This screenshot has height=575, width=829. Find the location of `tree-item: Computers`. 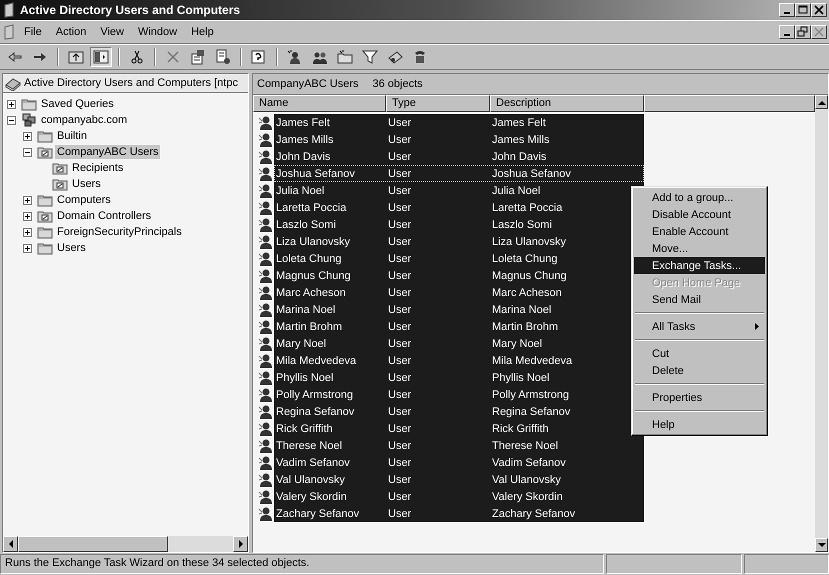

tree-item: Computers is located at coordinates (84, 200).